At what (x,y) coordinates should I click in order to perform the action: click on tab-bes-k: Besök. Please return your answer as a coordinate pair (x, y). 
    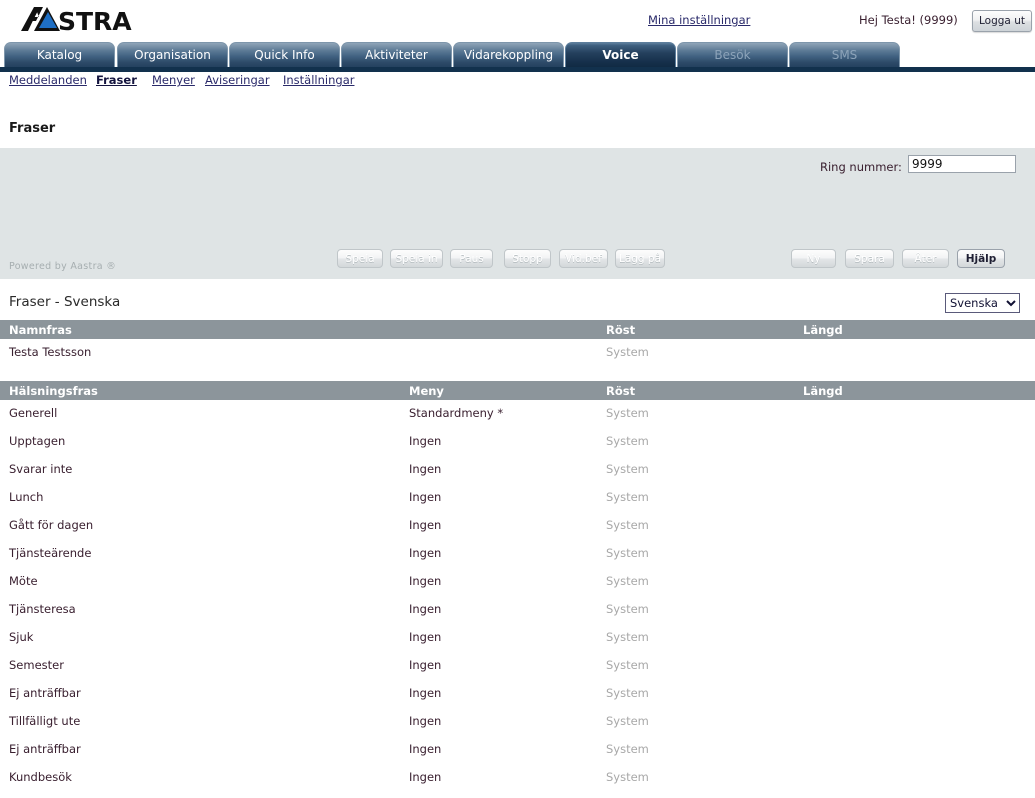
    Looking at the image, I should click on (732, 55).